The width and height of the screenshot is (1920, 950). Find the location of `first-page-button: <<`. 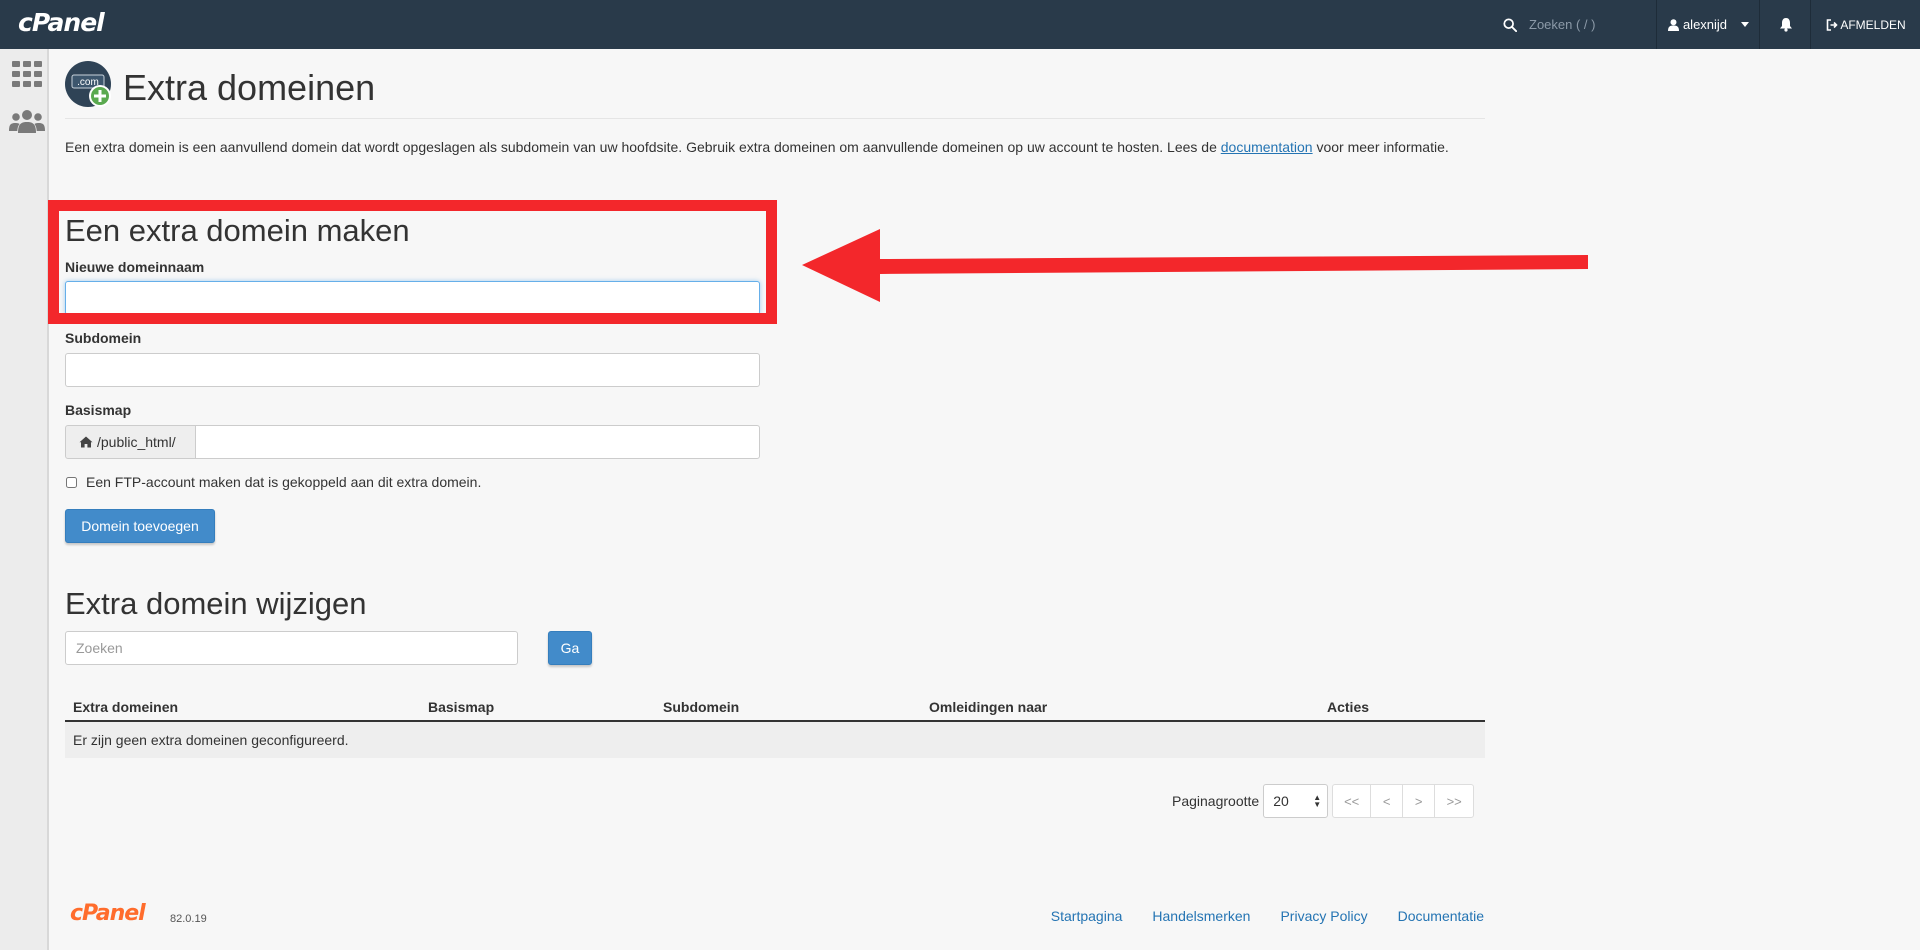

first-page-button: << is located at coordinates (1352, 801).